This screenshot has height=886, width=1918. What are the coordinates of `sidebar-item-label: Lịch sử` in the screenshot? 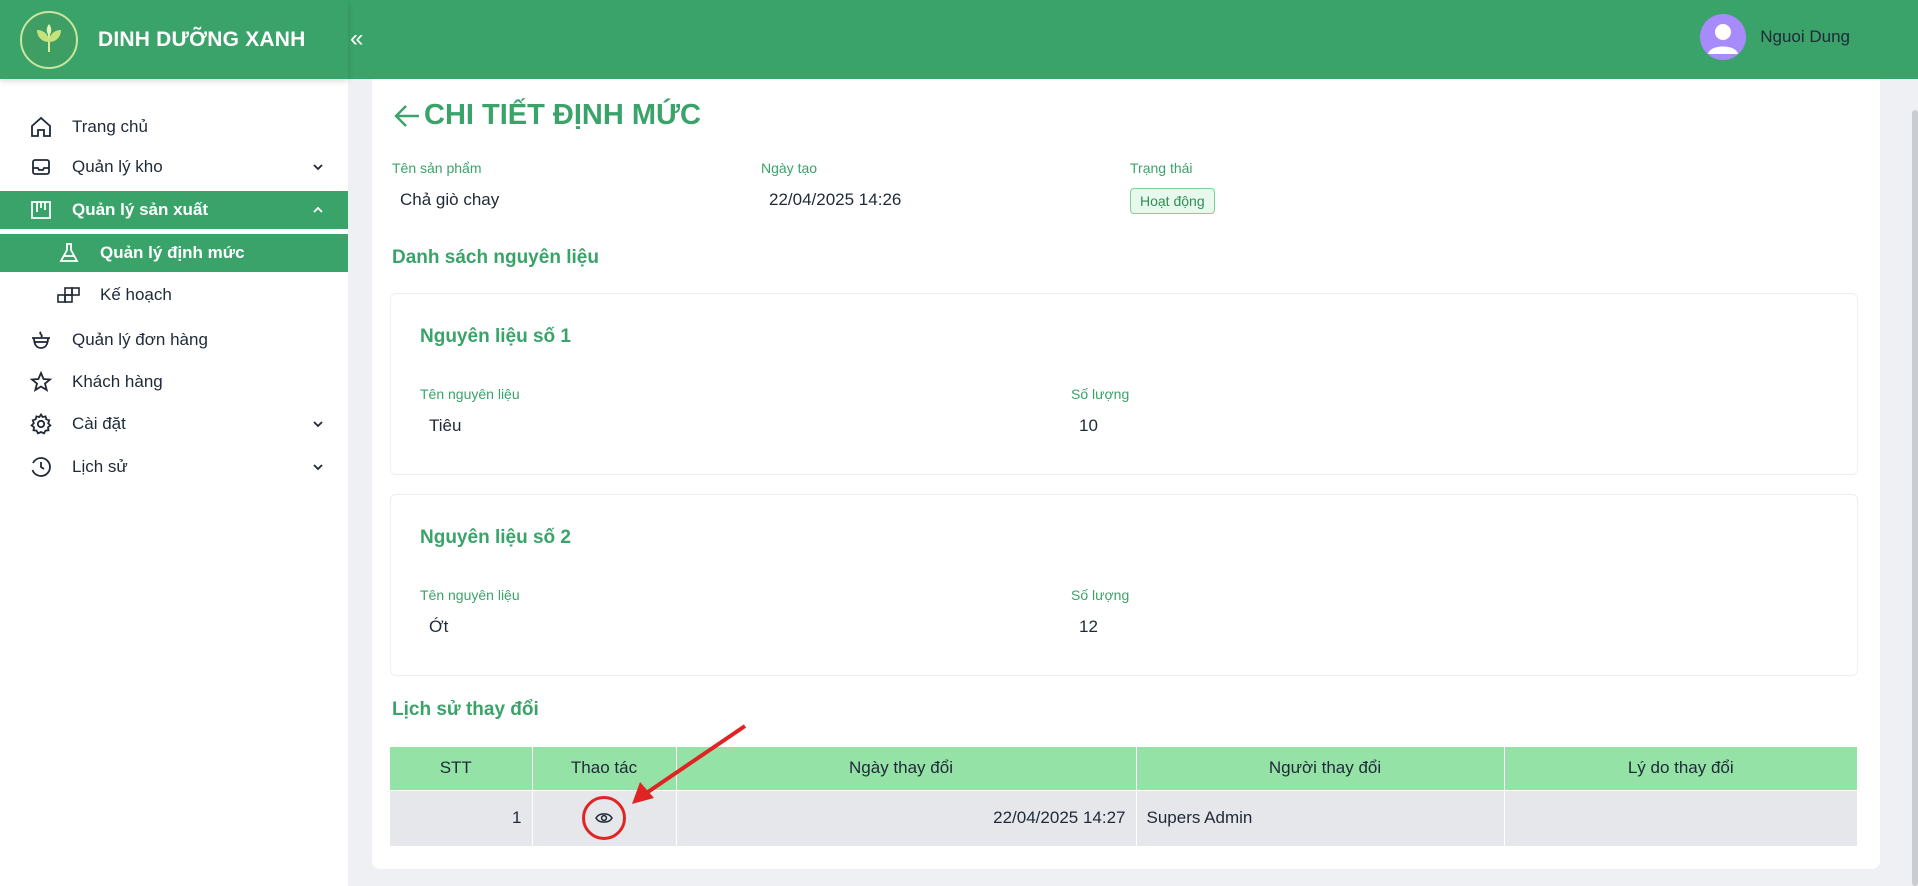 It's located at (100, 466).